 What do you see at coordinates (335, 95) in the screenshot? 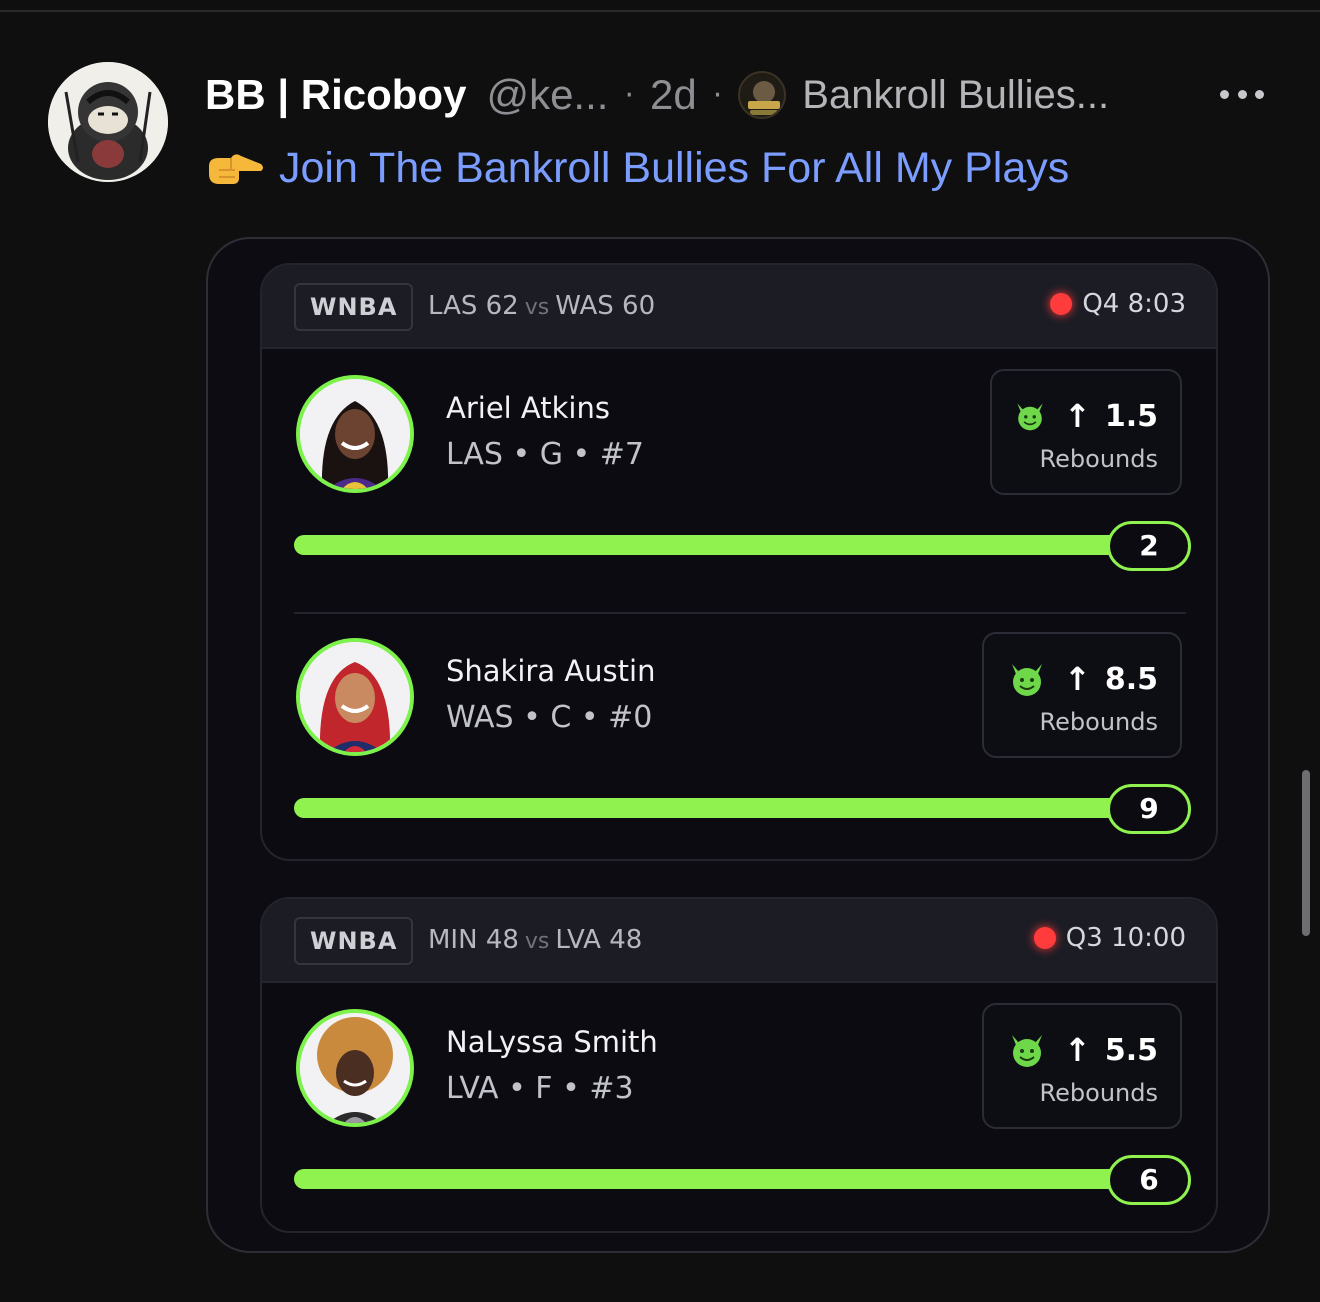
I see `author-name: BB | Ricoboy` at bounding box center [335, 95].